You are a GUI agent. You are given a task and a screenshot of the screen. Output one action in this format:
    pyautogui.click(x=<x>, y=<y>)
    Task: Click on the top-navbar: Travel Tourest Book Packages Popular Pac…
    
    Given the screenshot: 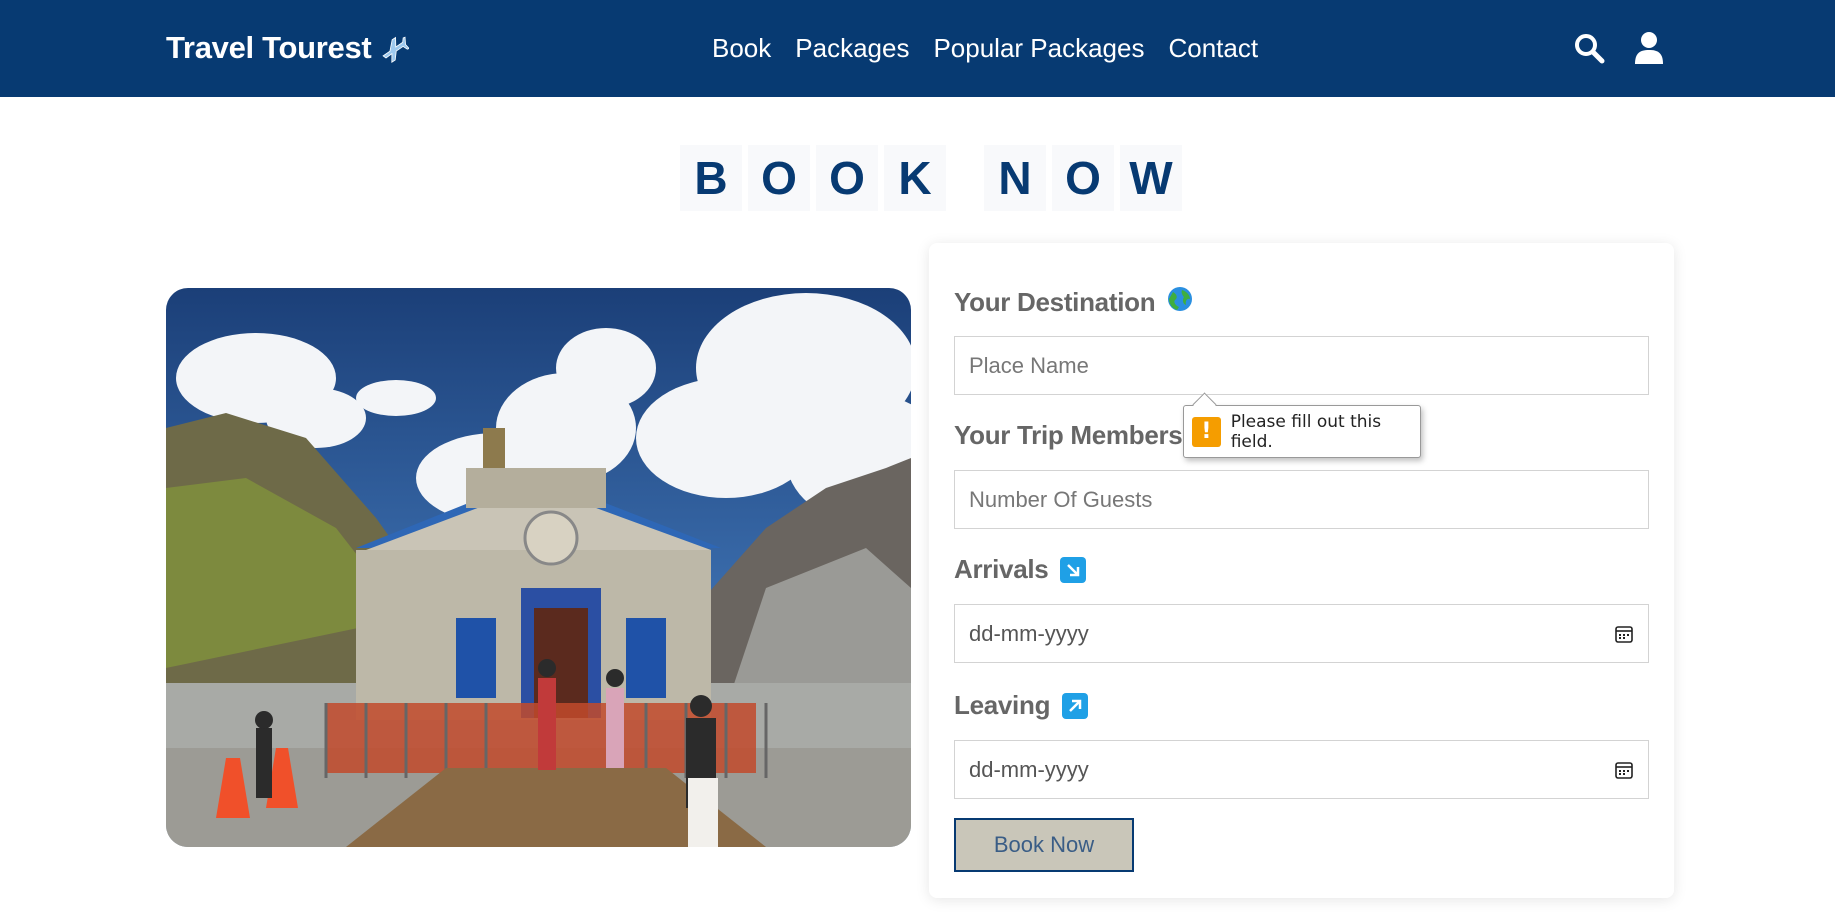 What is the action you would take?
    pyautogui.click(x=917, y=48)
    